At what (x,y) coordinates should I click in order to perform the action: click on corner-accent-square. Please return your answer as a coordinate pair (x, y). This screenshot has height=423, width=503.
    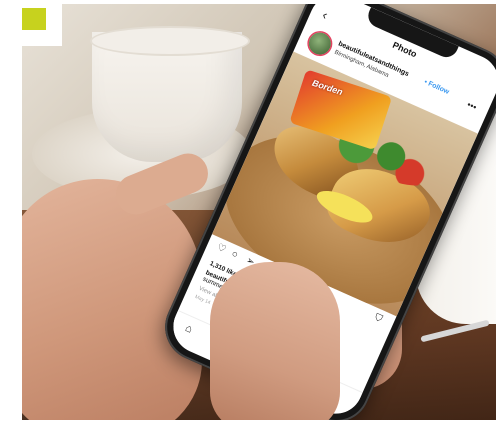
    Looking at the image, I should click on (34, 19).